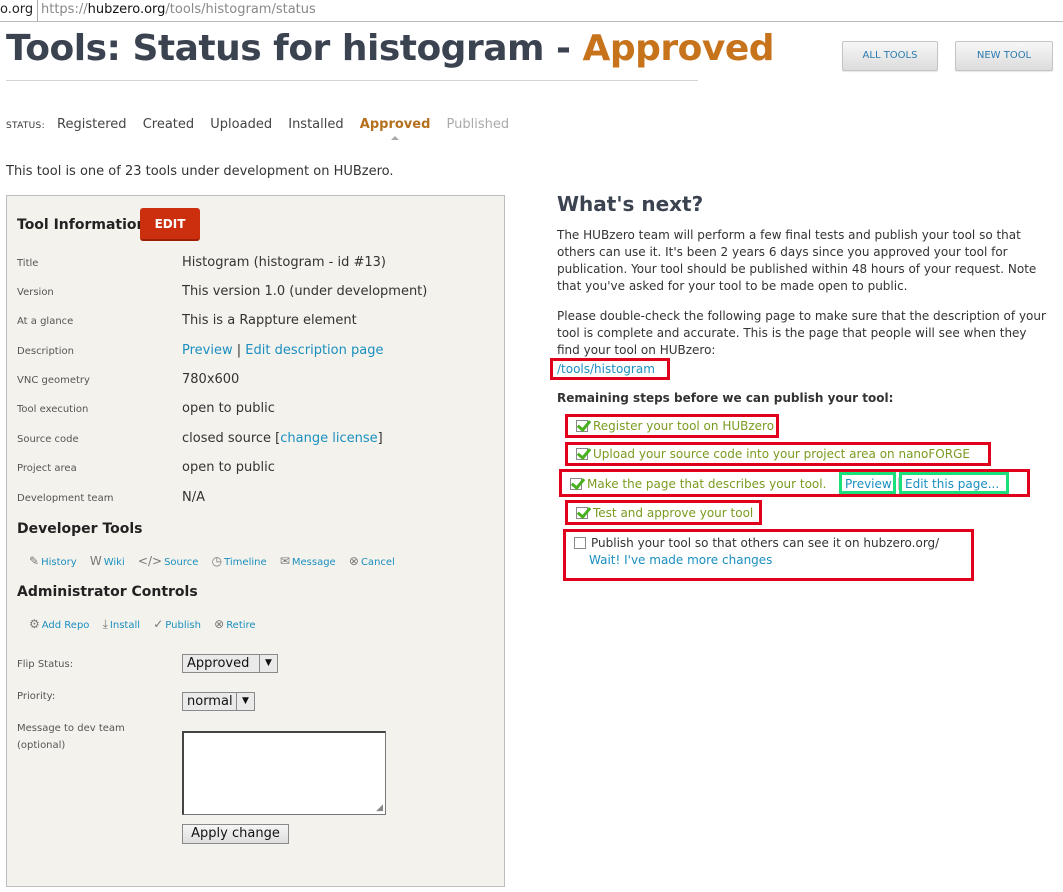  Describe the element at coordinates (478, 124) in the screenshot. I see `status-published: Published` at that location.